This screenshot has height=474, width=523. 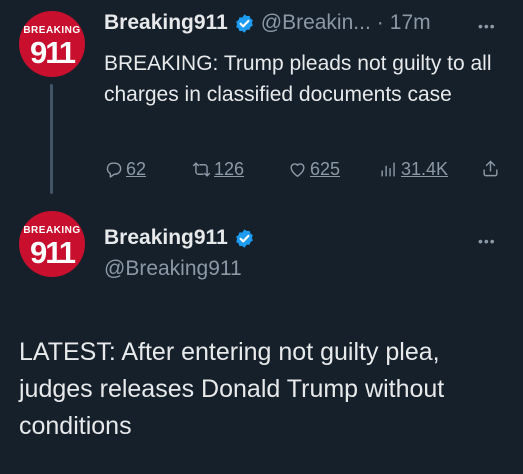 I want to click on tweet1-more-options-icon: •••, so click(x=487, y=26).